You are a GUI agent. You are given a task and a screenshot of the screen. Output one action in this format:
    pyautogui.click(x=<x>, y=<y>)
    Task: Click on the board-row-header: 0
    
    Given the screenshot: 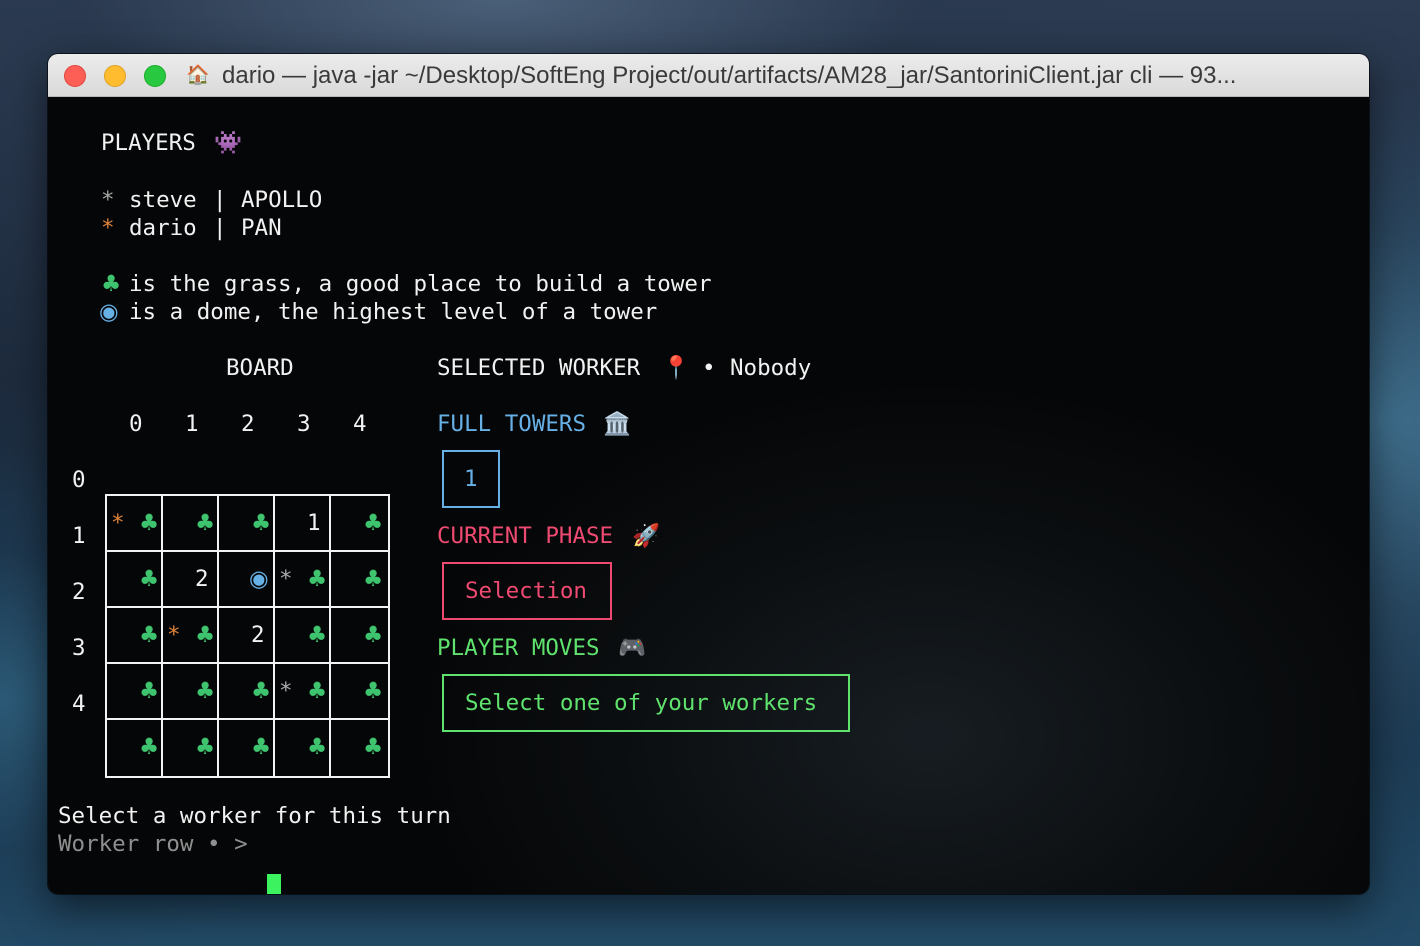 What is the action you would take?
    pyautogui.click(x=79, y=480)
    